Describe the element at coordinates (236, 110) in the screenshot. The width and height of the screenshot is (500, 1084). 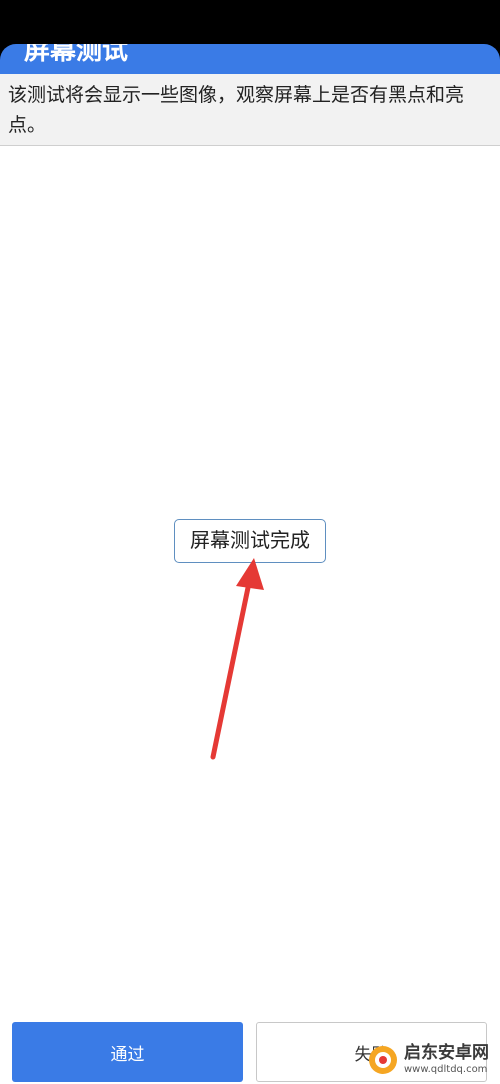
I see `description-text: 该测试将会显示一些图像，观察屏幕上是否有黑点和亮点。` at that location.